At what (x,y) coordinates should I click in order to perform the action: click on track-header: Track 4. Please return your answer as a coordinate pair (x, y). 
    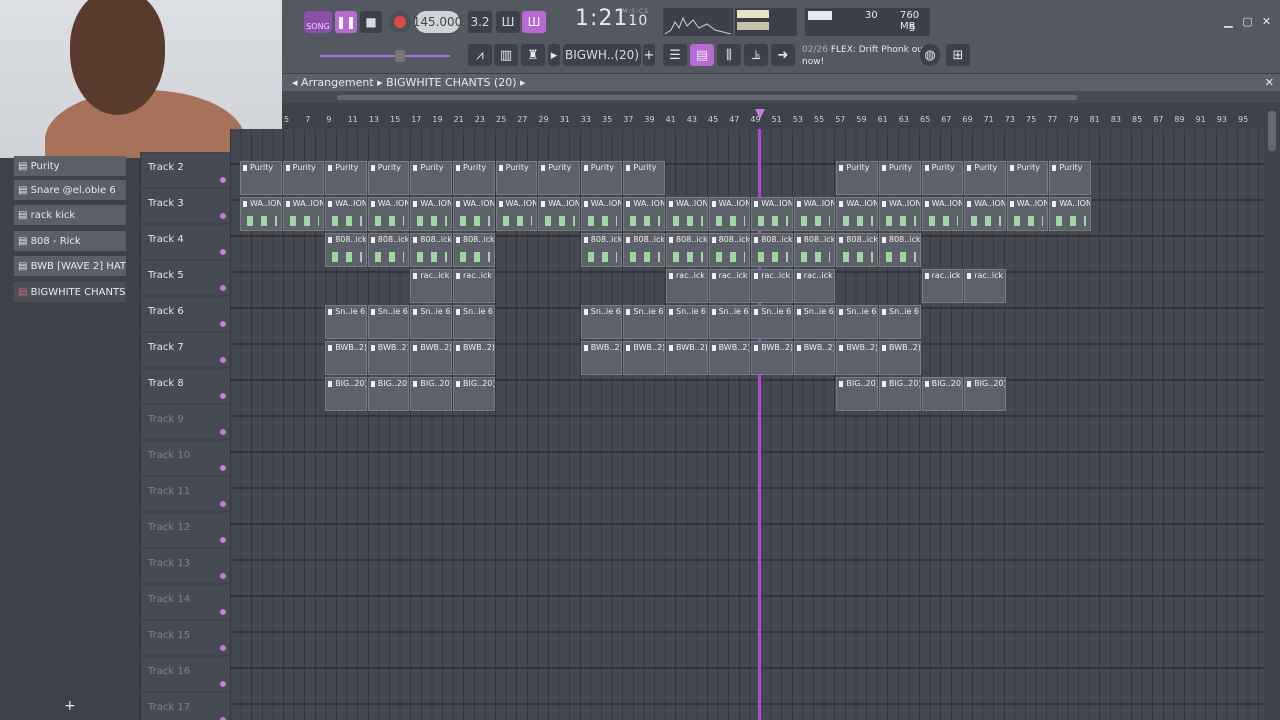
    Looking at the image, I should click on (186, 242).